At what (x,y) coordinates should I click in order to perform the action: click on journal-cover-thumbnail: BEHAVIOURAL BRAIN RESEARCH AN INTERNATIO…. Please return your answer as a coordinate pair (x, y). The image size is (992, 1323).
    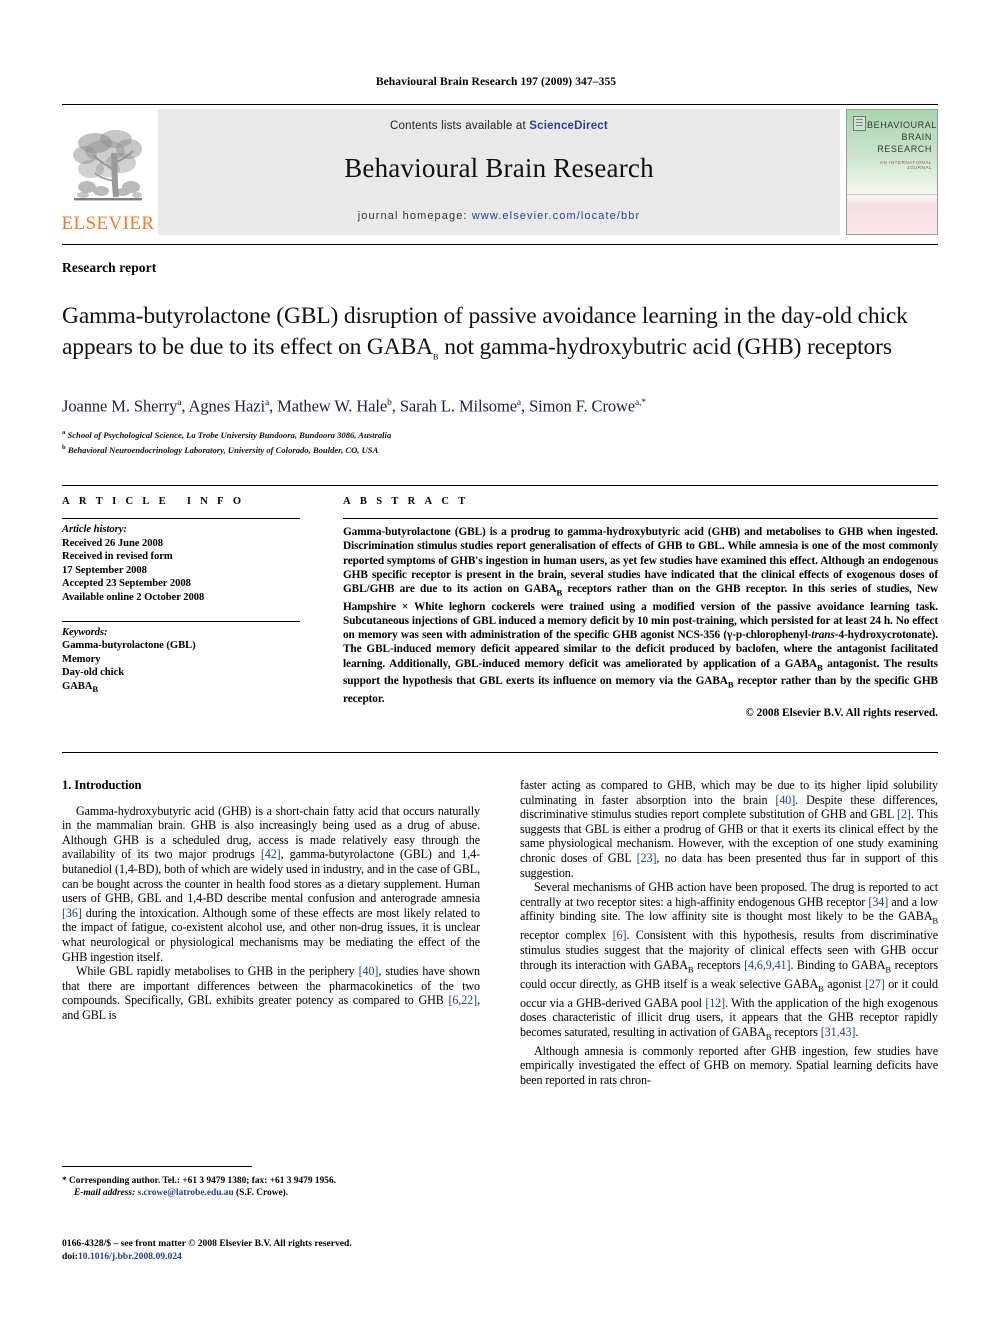
    Looking at the image, I should click on (892, 172).